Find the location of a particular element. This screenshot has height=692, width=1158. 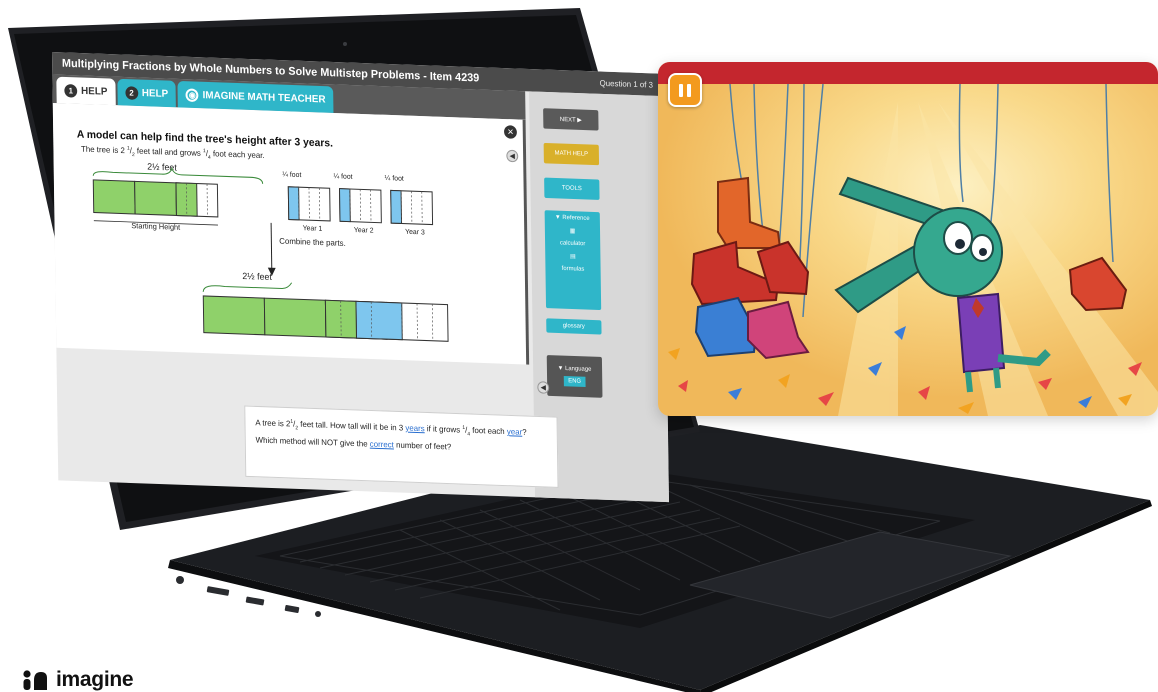

tab-help-1-label: HELP is located at coordinates (94, 91).